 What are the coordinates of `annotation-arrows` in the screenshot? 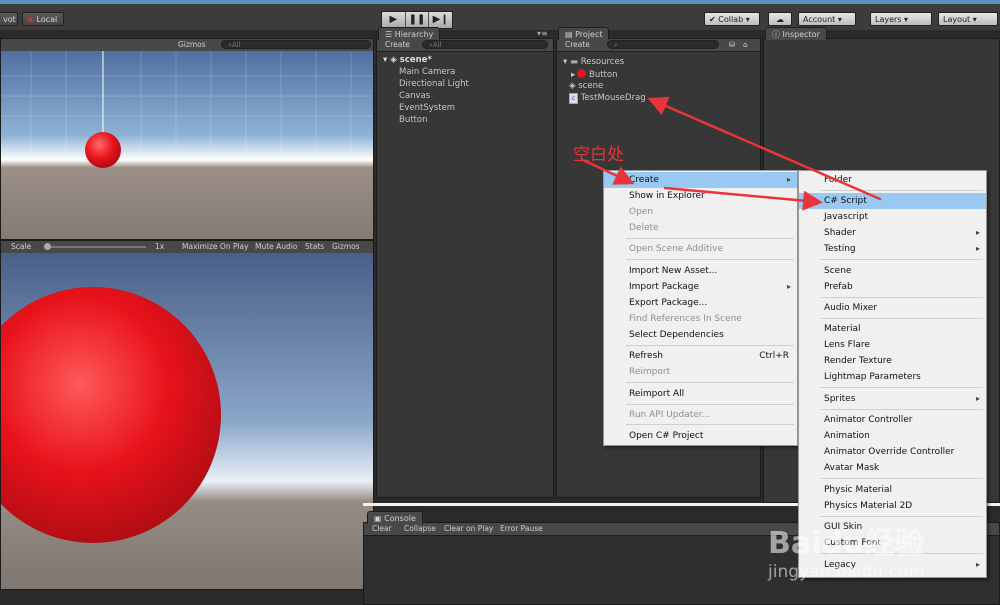 It's located at (731, 153).